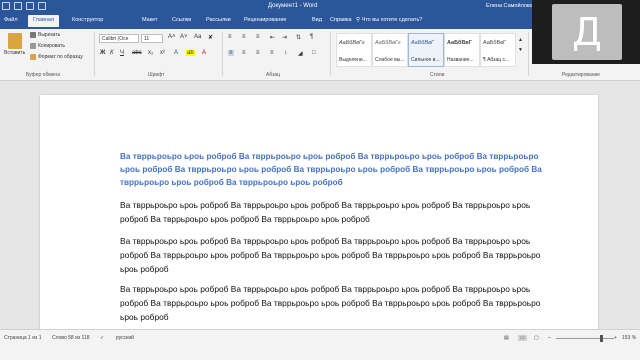 The height and width of the screenshot is (360, 640). What do you see at coordinates (87, 20) in the screenshot?
I see `tab-design: Конструктор` at bounding box center [87, 20].